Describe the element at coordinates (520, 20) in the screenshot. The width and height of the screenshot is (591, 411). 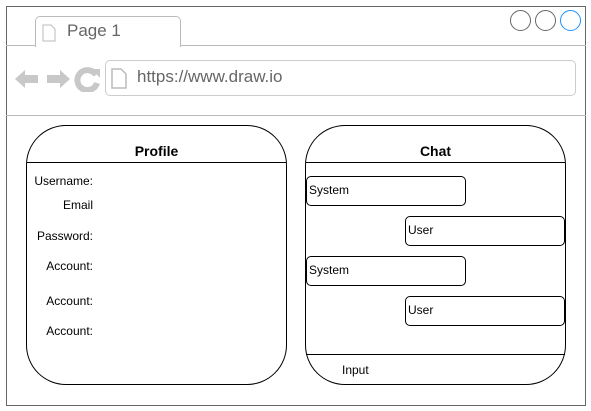
I see `minimize-button` at that location.